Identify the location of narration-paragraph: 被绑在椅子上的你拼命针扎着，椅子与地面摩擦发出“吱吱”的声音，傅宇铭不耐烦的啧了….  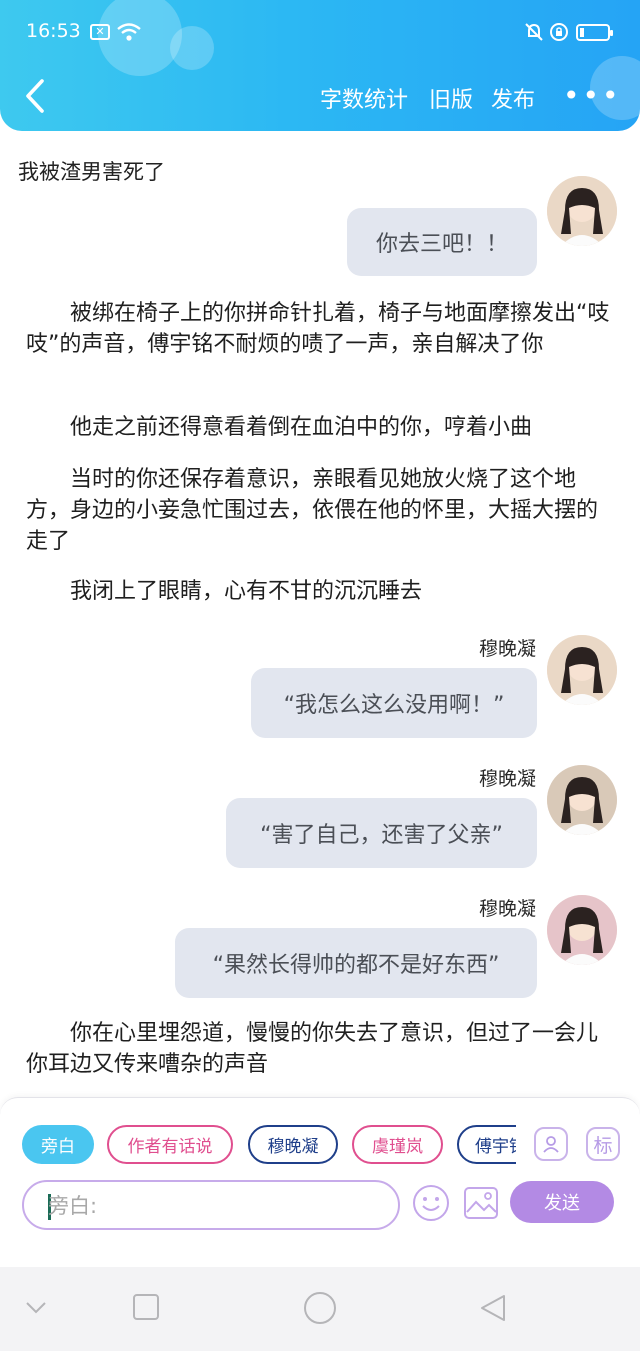
(321, 329).